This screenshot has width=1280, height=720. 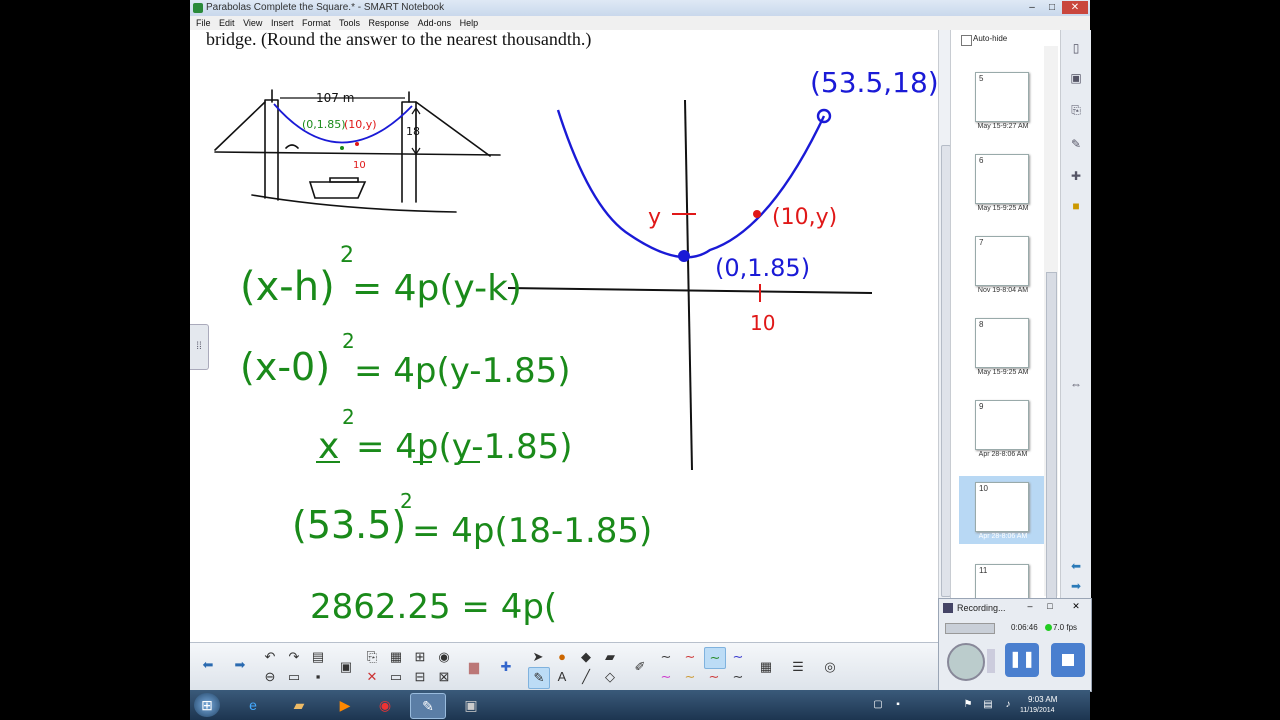 I want to click on menu-add-ons: Add-ons, so click(x=435, y=23).